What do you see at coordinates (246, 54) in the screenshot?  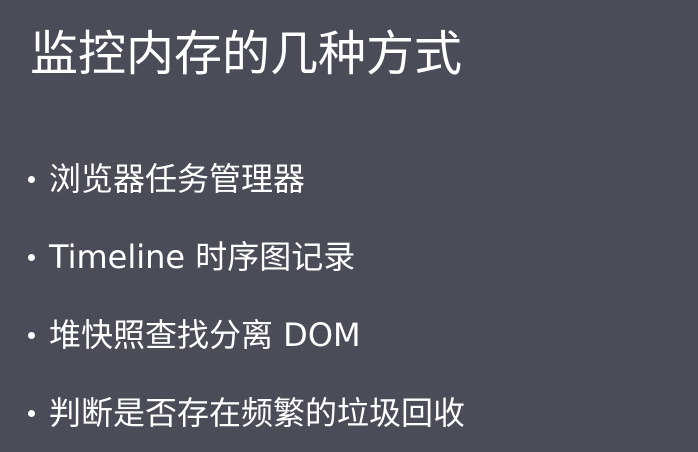 I see `slide-title: 监控内存的几种方式` at bounding box center [246, 54].